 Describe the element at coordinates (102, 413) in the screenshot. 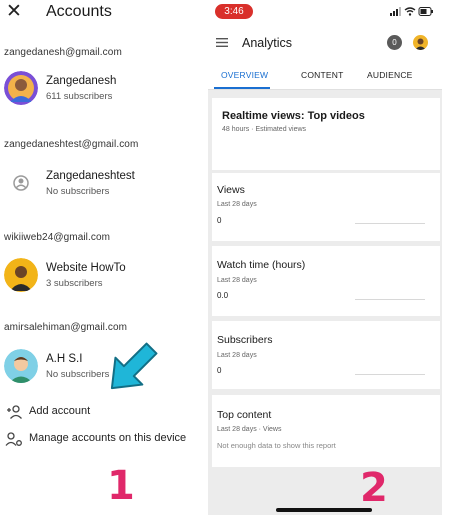

I see `add-account-button: Add account` at that location.